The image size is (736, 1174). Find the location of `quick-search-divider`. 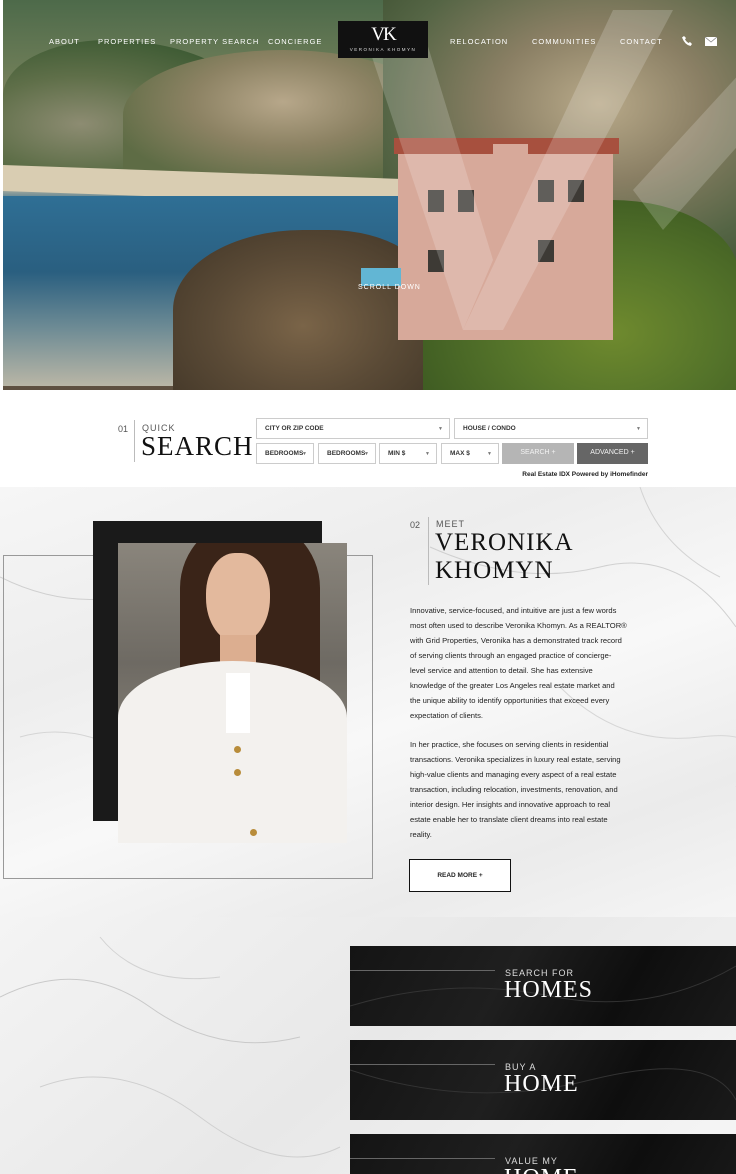

quick-search-divider is located at coordinates (134, 441).